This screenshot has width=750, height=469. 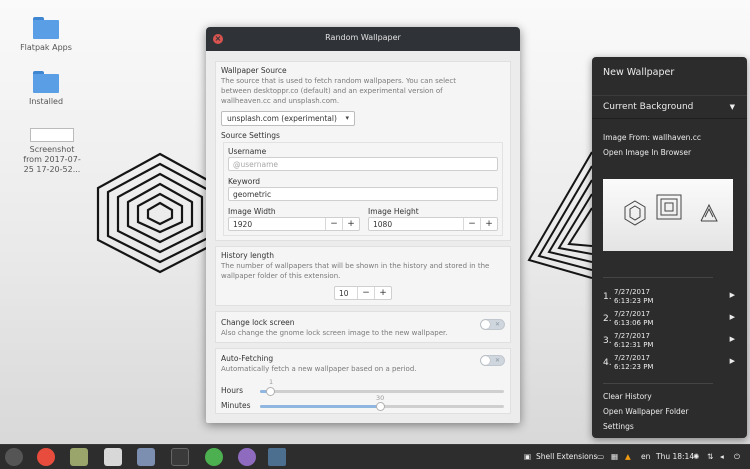 I want to click on toggle-off-icon: ✕, so click(x=497, y=324).